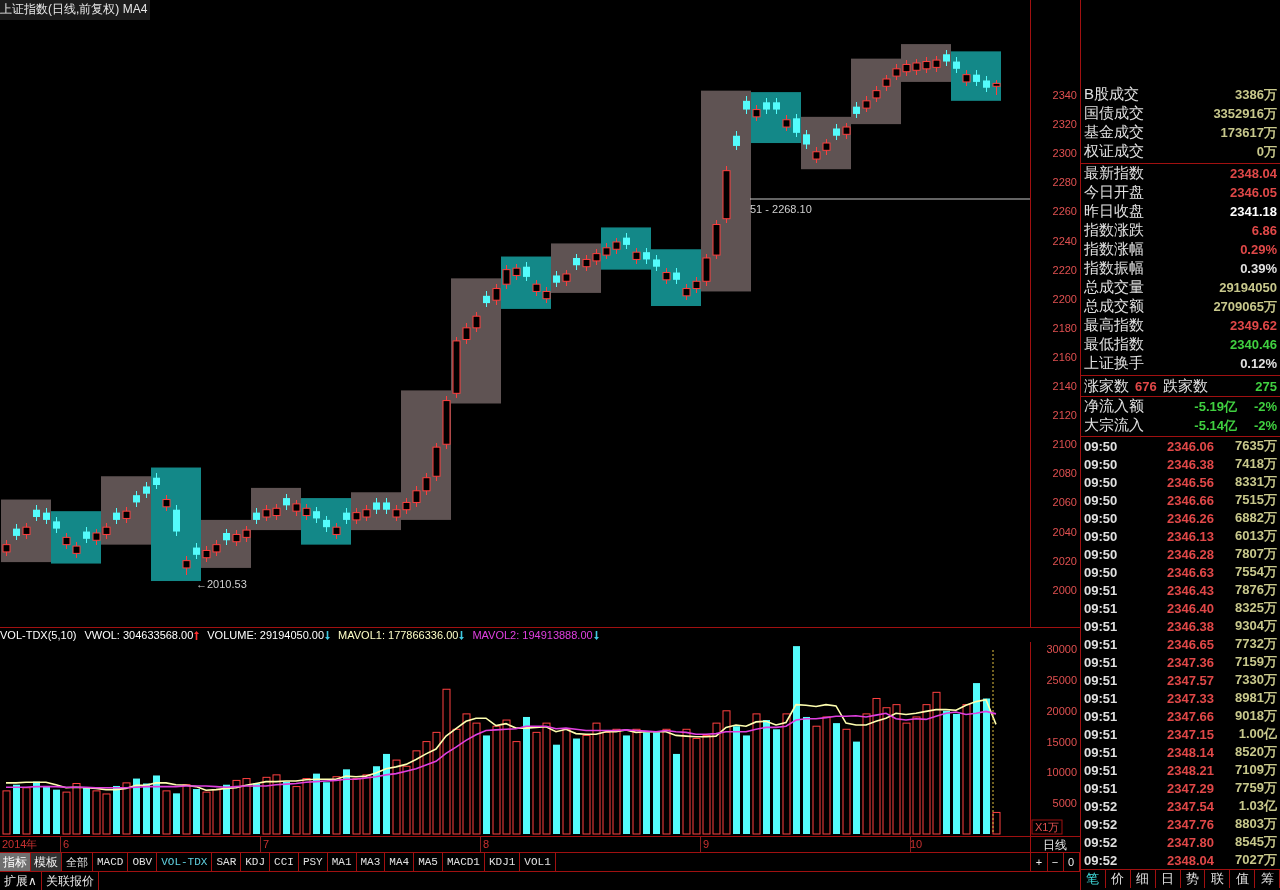 The image size is (1280, 890). I want to click on quote-value: 3386万, so click(1256, 94).